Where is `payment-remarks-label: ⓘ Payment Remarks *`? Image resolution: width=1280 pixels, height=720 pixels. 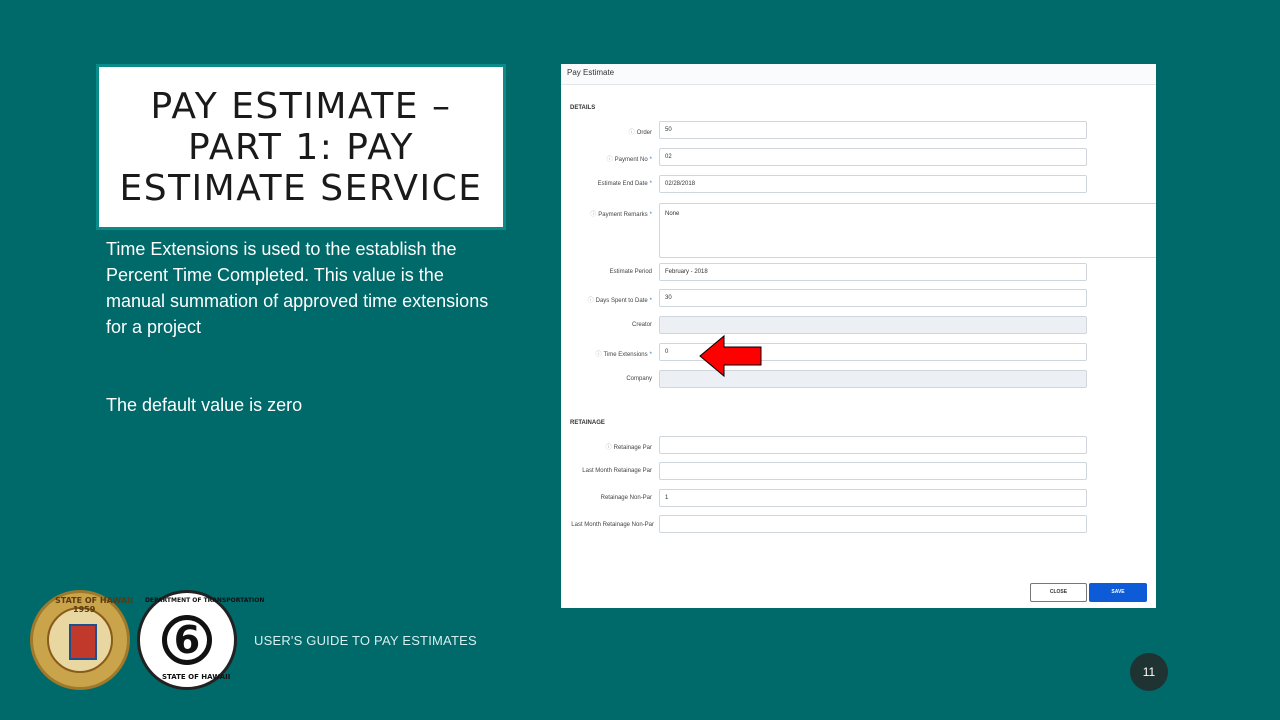 payment-remarks-label: ⓘ Payment Remarks * is located at coordinates (621, 215).